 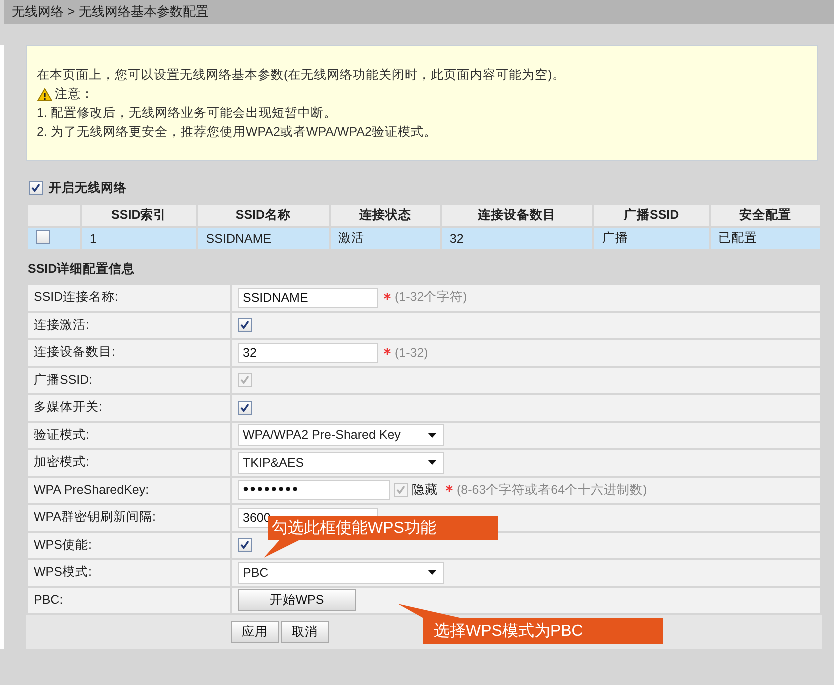 What do you see at coordinates (129, 435) in the screenshot?
I see `field-label: 验证模式:` at bounding box center [129, 435].